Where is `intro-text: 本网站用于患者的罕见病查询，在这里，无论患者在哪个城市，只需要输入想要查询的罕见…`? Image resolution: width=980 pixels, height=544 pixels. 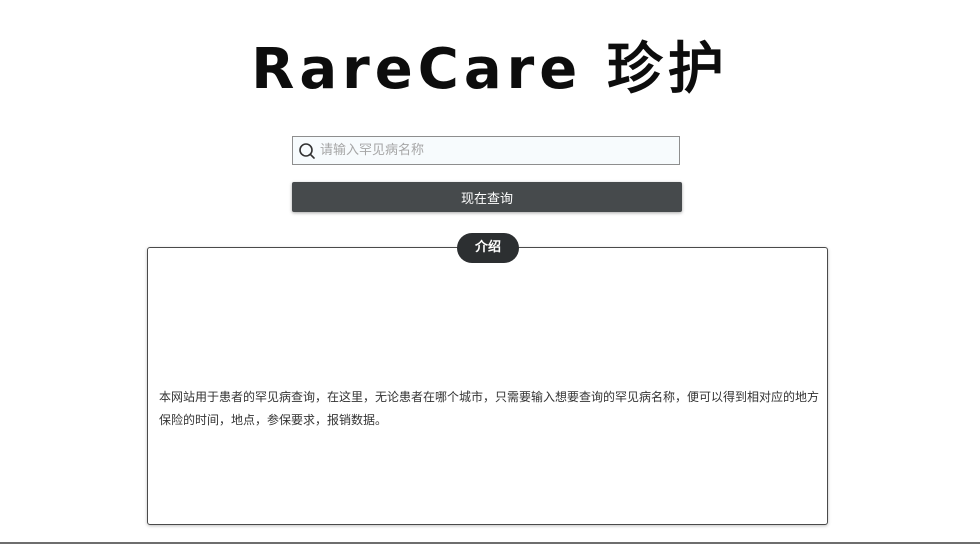
intro-text: 本网站用于患者的罕见病查询，在这里，无论患者在哪个城市，只需要输入想要查询的罕见… is located at coordinates (489, 408).